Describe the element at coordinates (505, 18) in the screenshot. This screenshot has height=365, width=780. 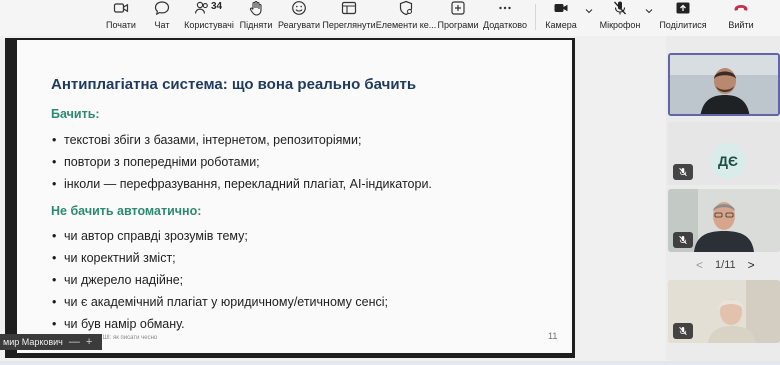
I see `more-button: Додатково` at that location.